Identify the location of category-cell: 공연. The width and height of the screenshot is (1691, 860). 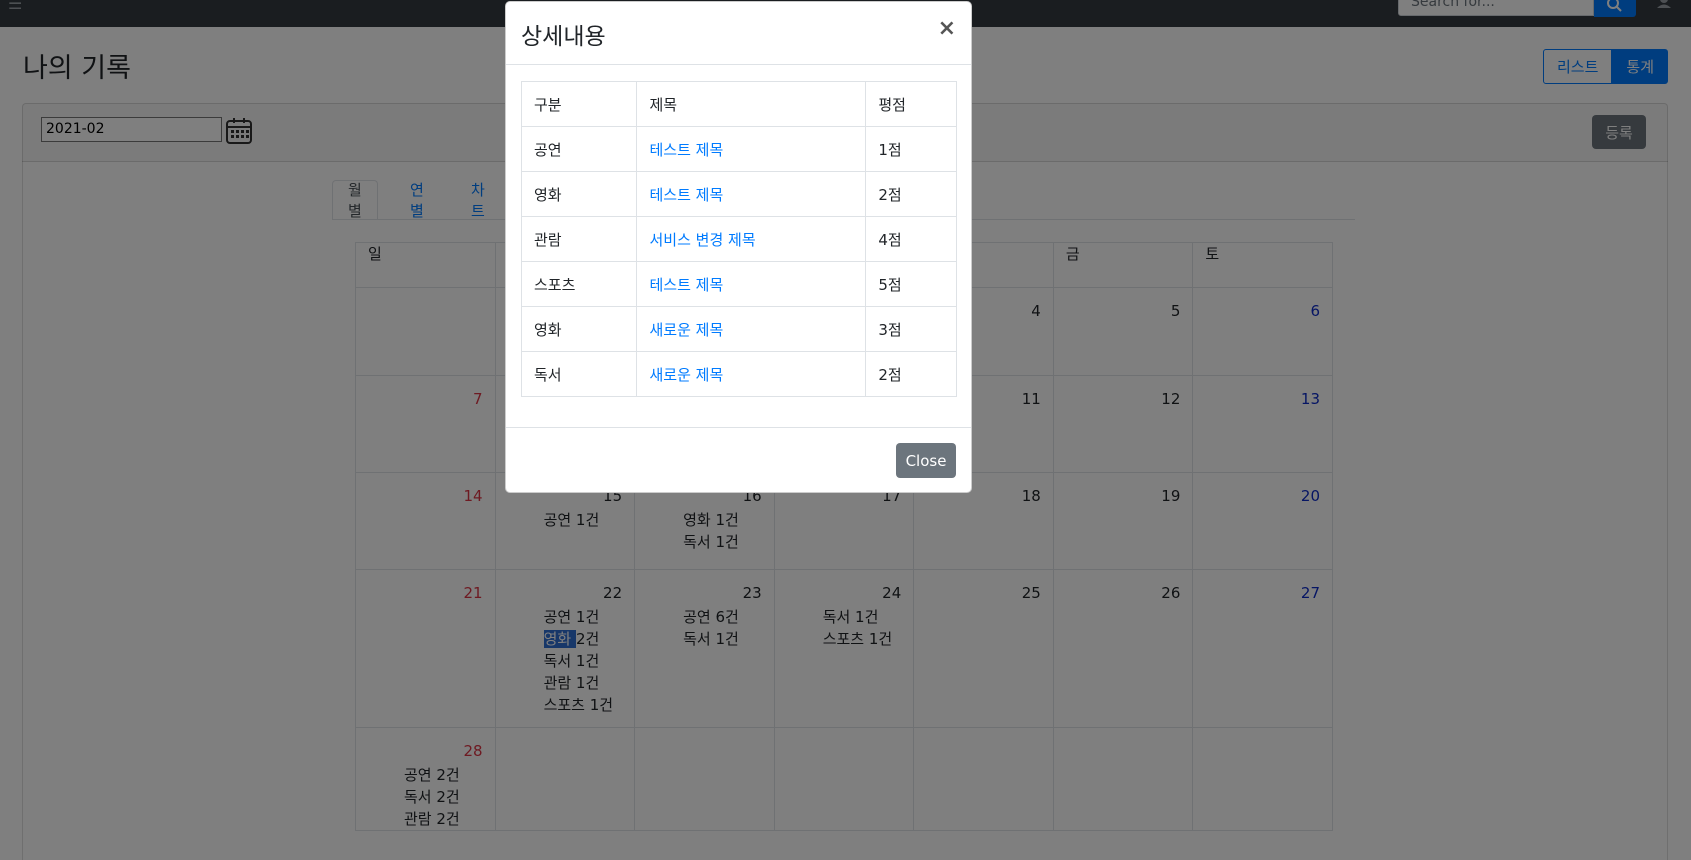
(579, 149).